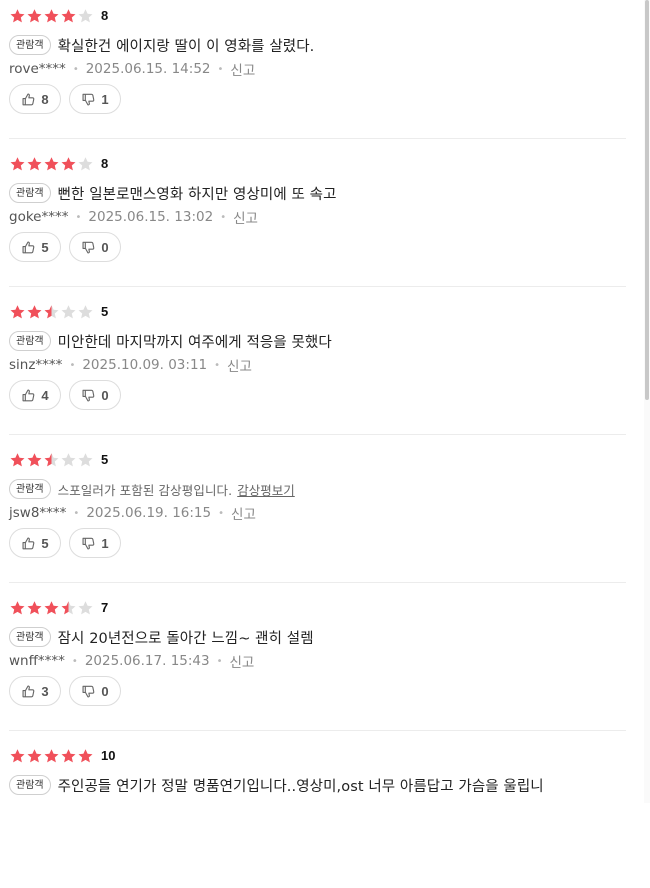 The height and width of the screenshot is (888, 650). I want to click on like-button: 4, so click(35, 395).